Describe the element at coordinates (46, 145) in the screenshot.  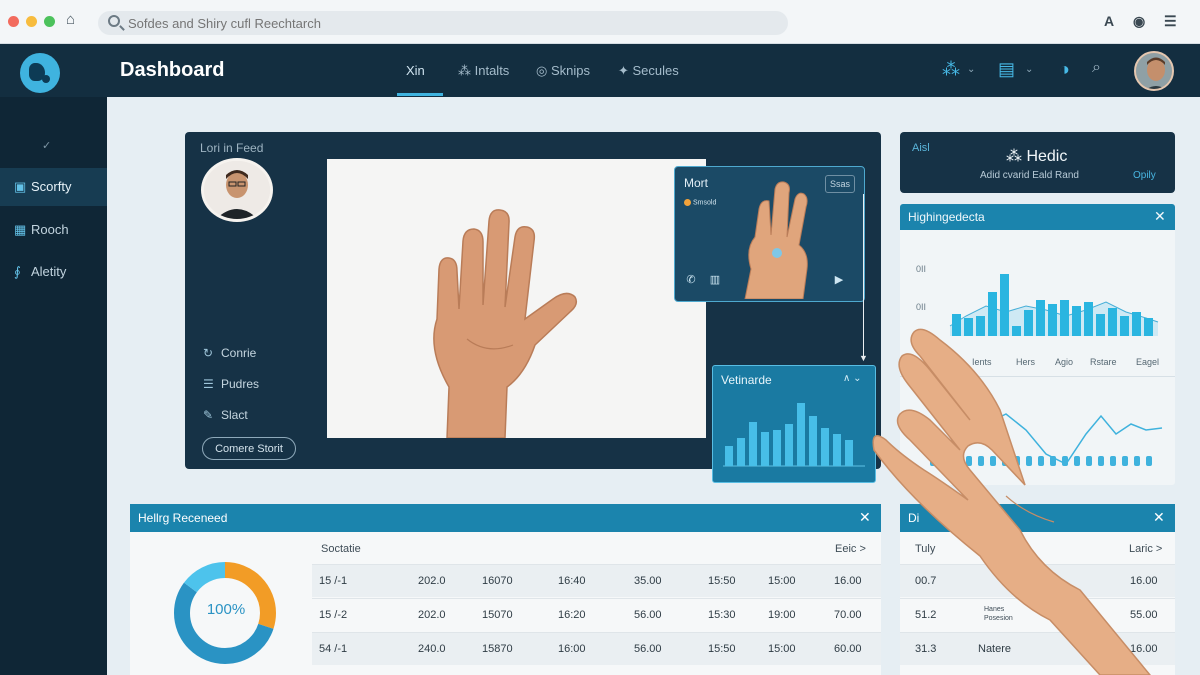
I see `chevron-down-icon: ✓` at that location.